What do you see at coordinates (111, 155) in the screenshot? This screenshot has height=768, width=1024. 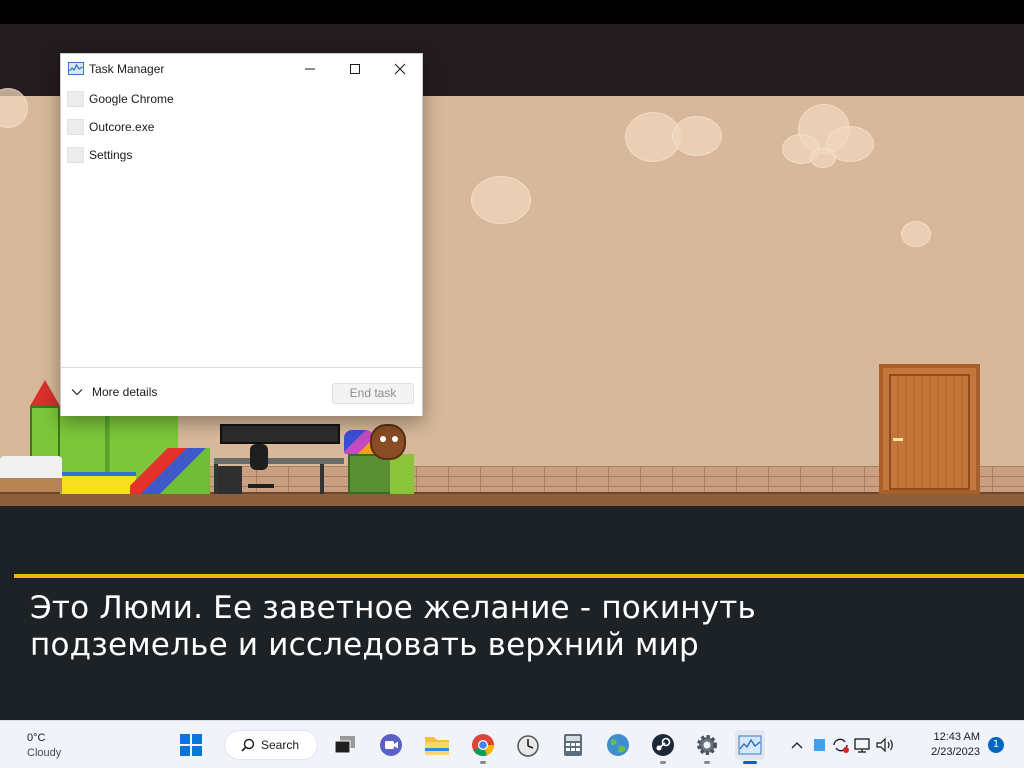 I see `process-name: Settings` at bounding box center [111, 155].